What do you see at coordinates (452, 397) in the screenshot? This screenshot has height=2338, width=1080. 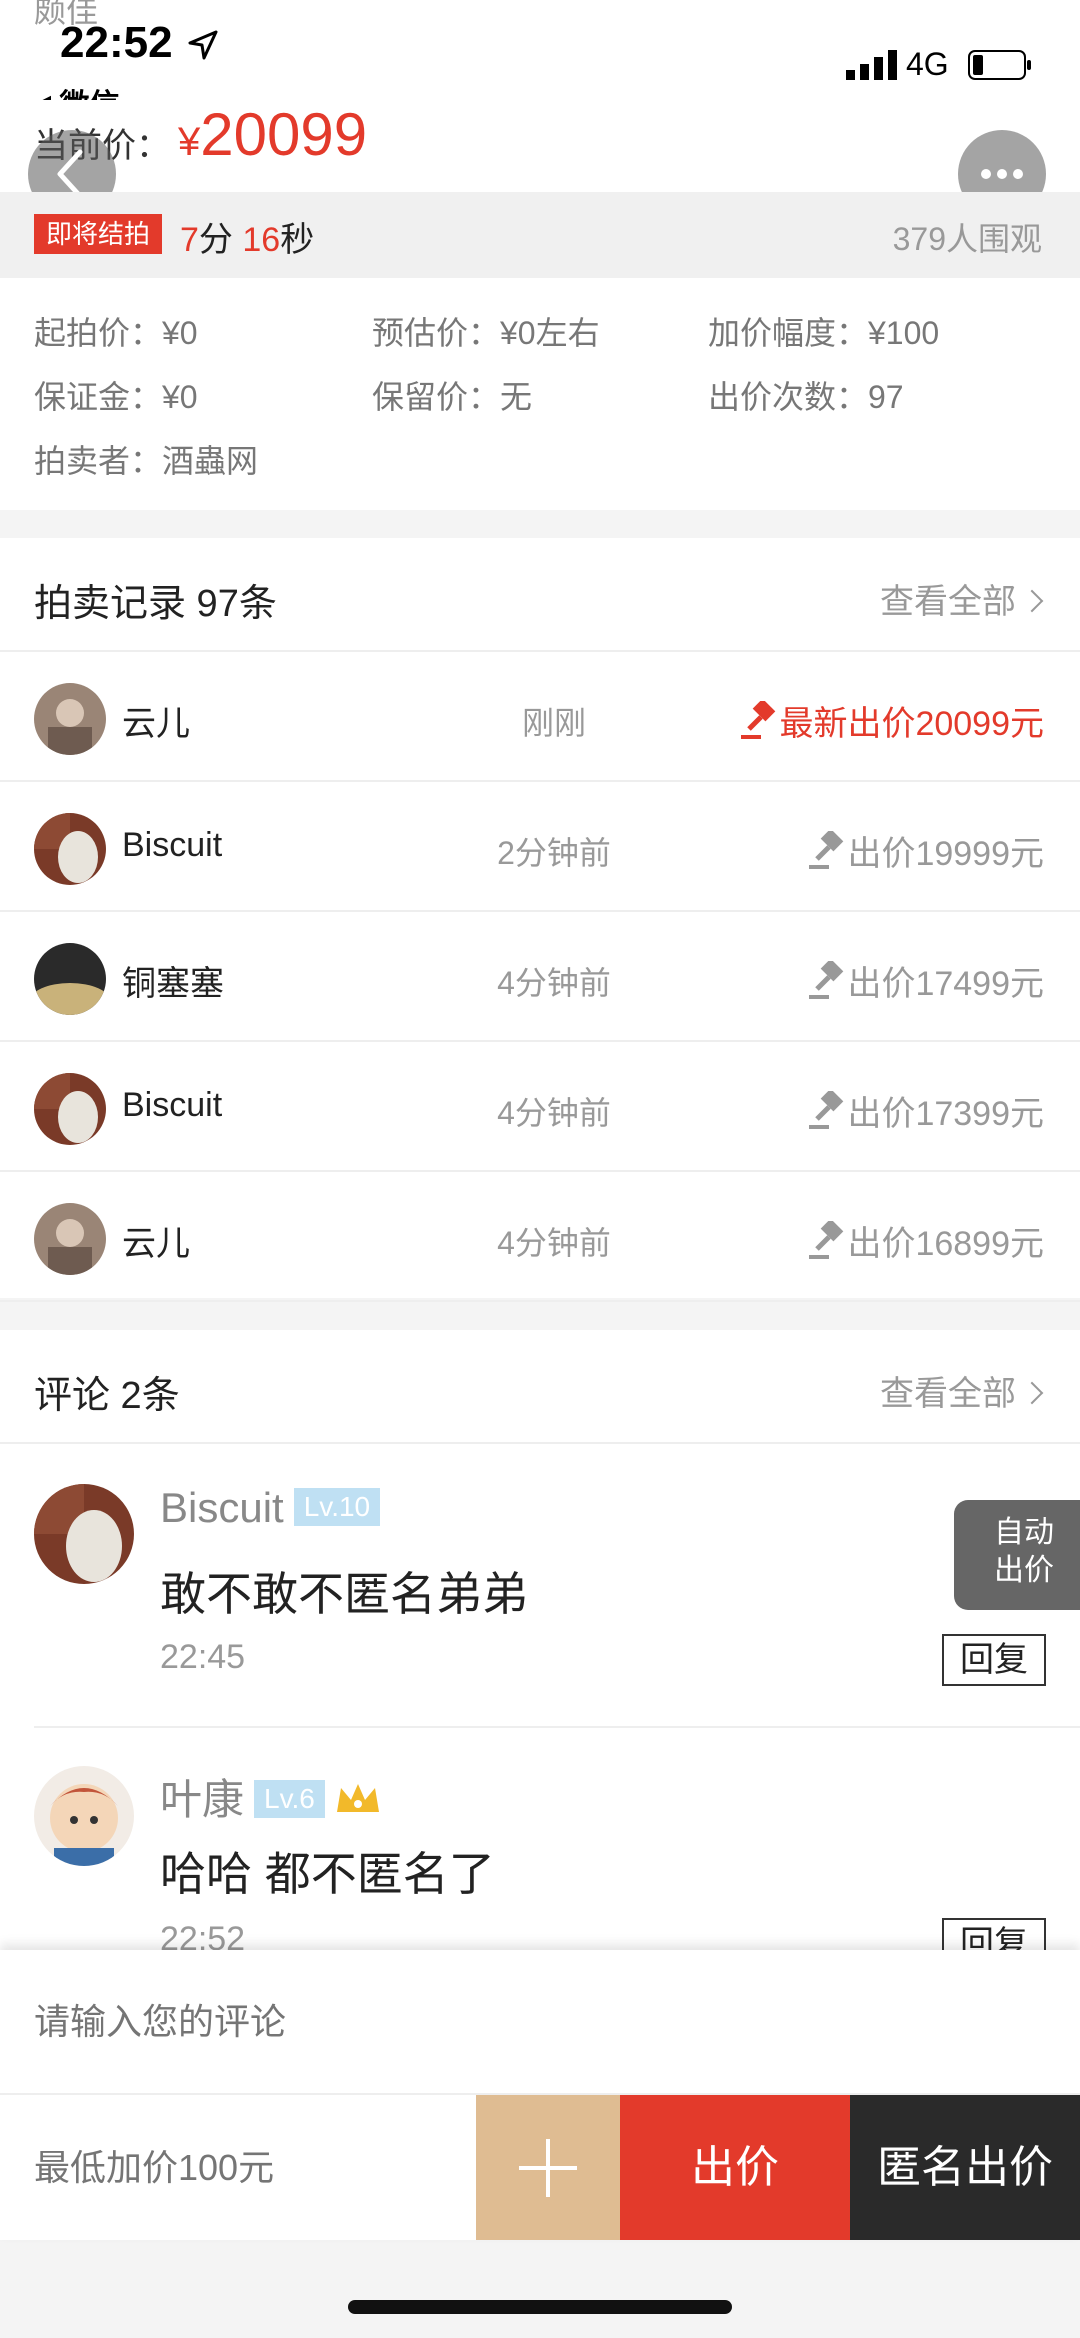 I see `reserve-price: 保留价：无` at bounding box center [452, 397].